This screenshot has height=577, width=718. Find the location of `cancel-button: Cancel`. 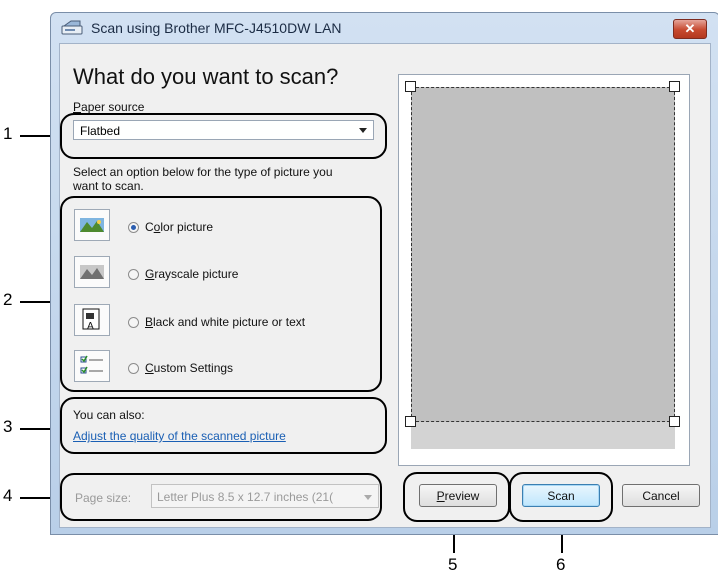

cancel-button: Cancel is located at coordinates (661, 495).